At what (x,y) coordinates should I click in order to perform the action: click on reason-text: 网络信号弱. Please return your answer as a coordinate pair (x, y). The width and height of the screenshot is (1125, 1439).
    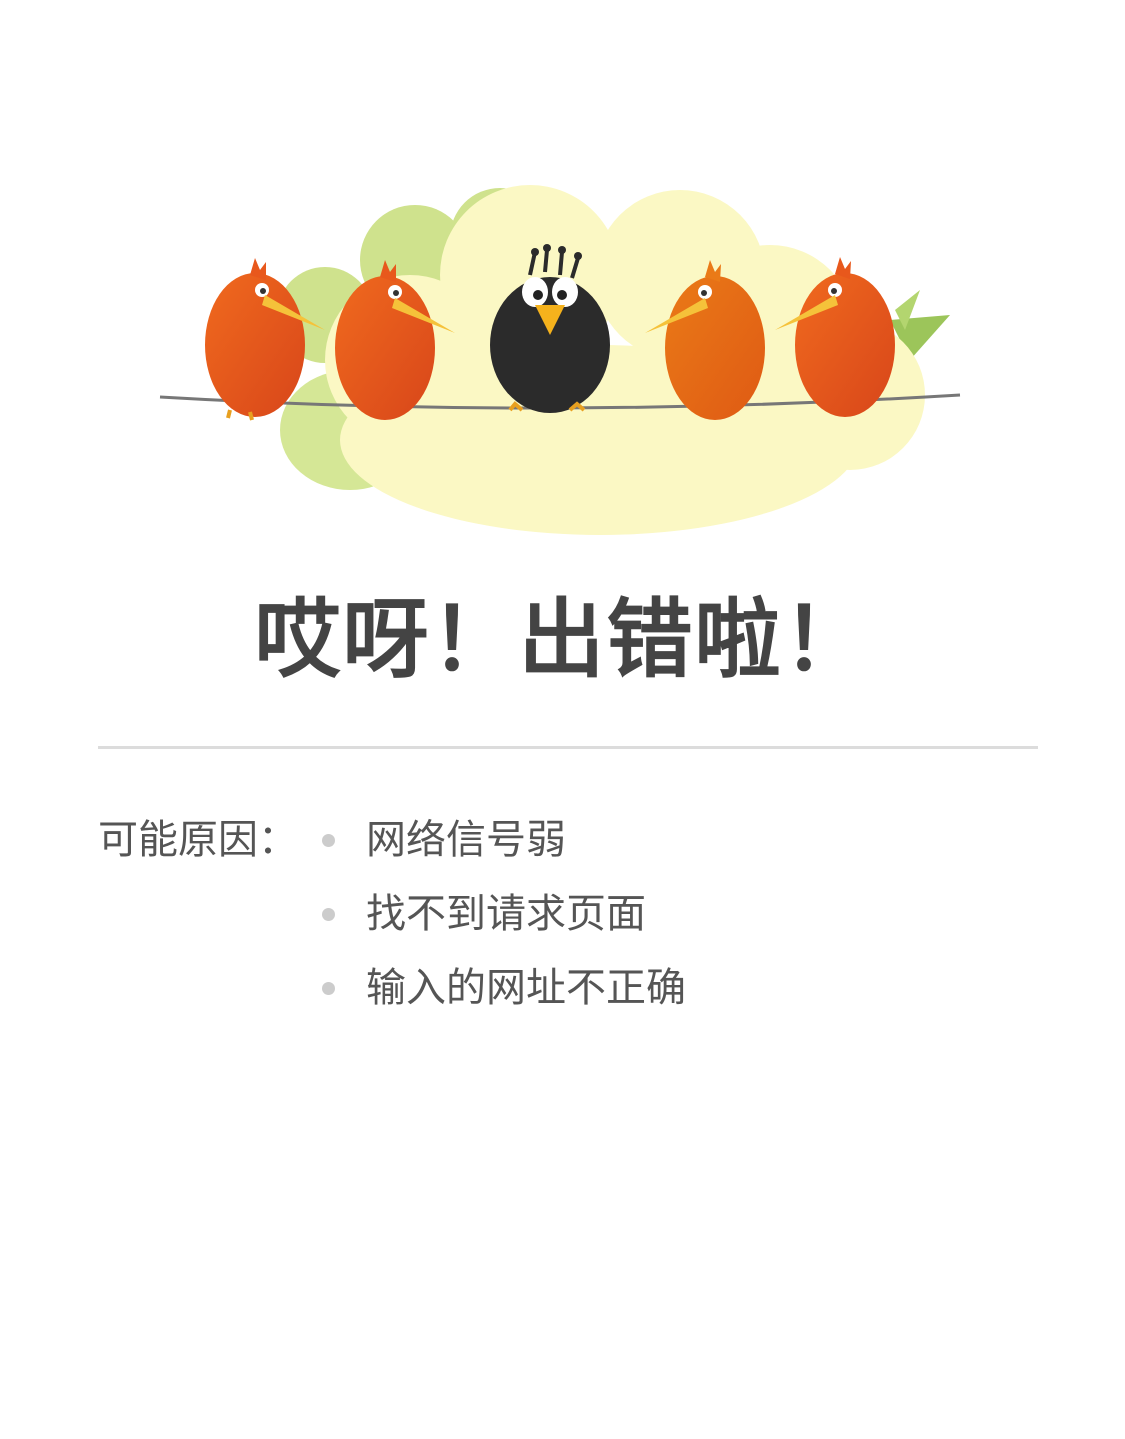
    Looking at the image, I should click on (466, 840).